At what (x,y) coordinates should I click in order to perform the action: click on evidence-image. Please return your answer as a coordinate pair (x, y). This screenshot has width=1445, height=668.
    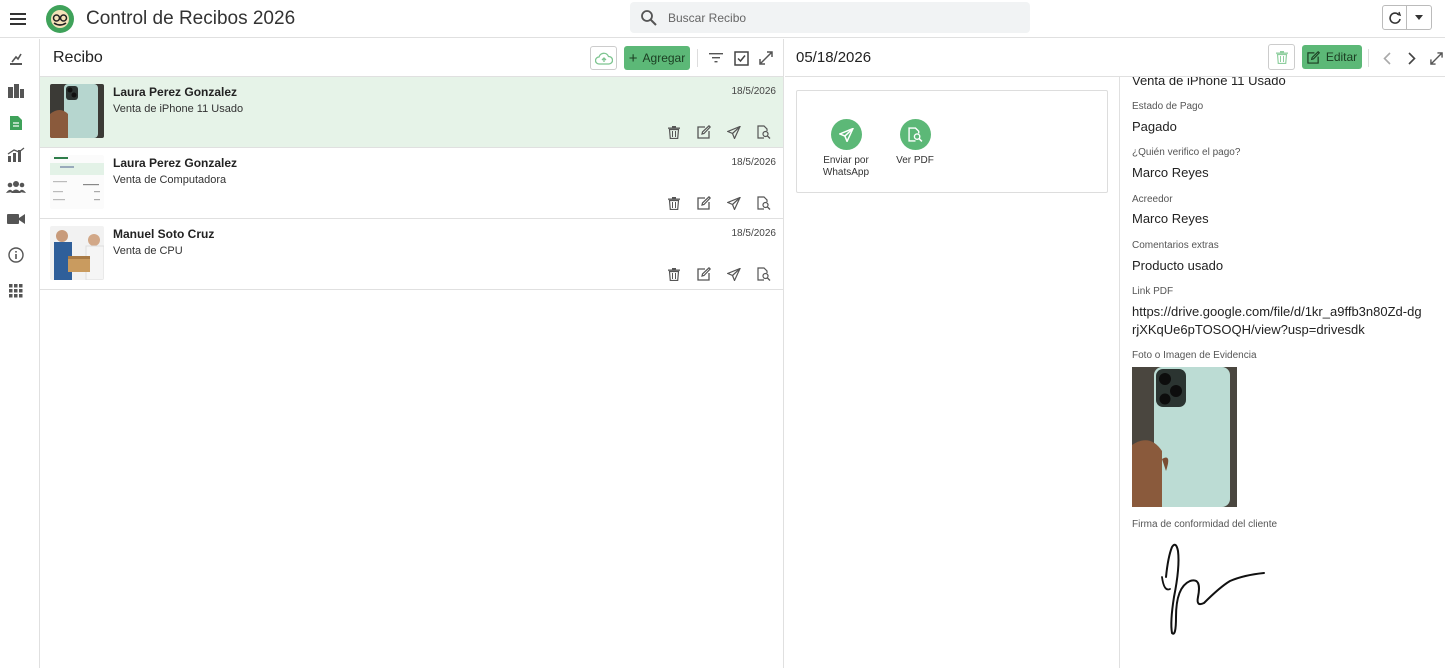
    Looking at the image, I should click on (1184, 437).